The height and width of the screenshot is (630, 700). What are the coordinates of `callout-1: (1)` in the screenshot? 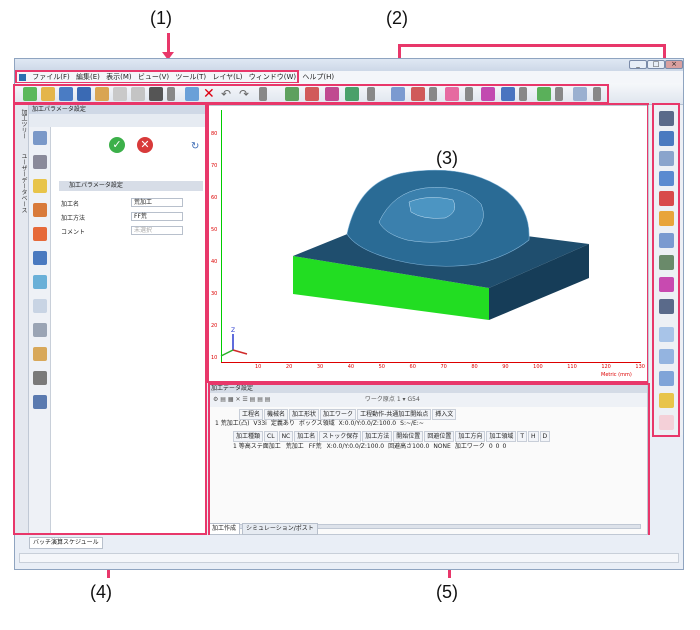 It's located at (161, 18).